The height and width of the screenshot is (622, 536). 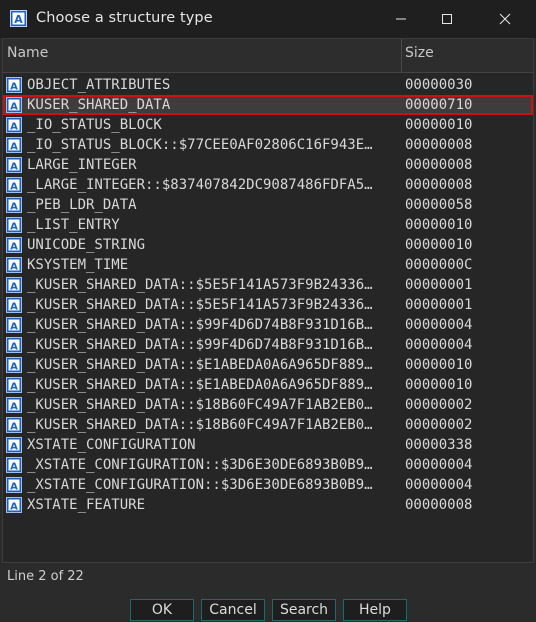 I want to click on structure-name: _LIST_ENTRY, so click(x=73, y=225).